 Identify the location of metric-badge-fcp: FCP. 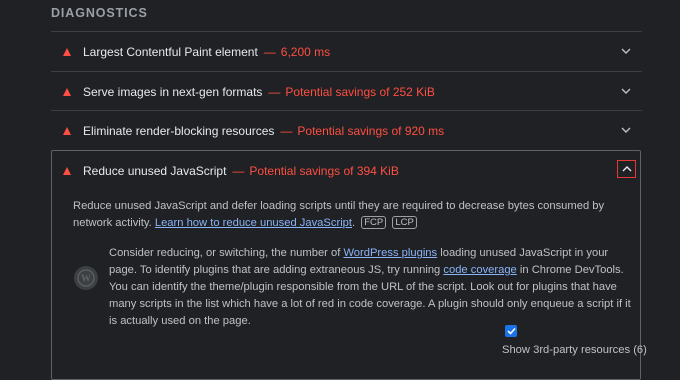
(374, 222).